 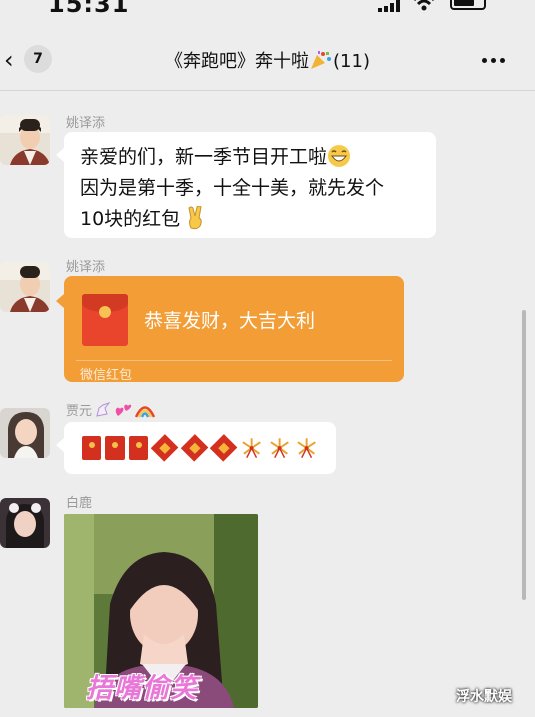 I want to click on more-dots-icon, so click(x=496, y=61).